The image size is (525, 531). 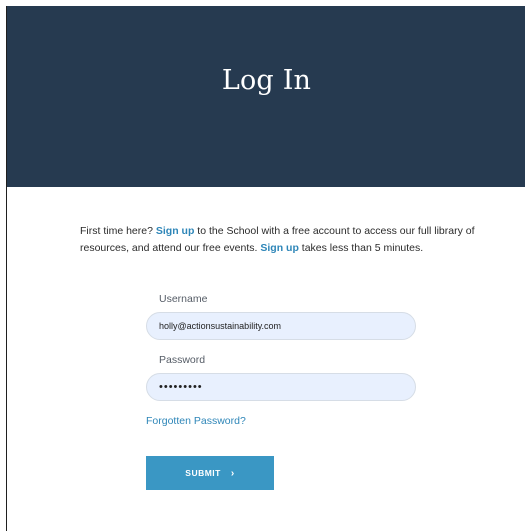 I want to click on sign-up-link: Sign up, so click(x=175, y=231).